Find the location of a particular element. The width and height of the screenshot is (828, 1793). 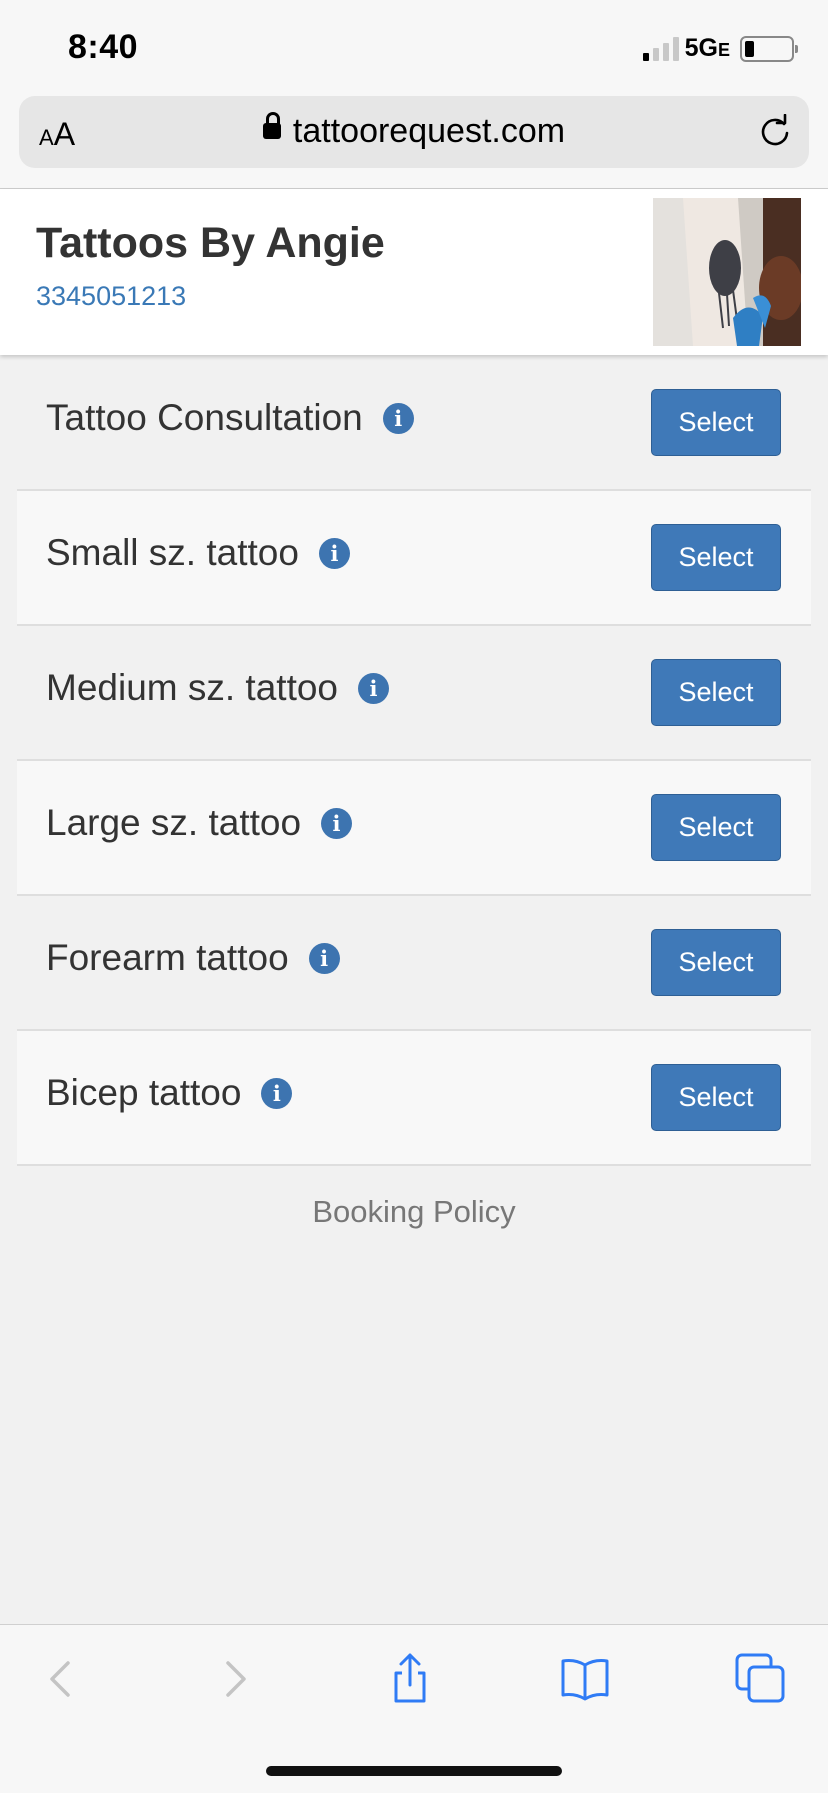

select-button-consultation: Select is located at coordinates (716, 422).